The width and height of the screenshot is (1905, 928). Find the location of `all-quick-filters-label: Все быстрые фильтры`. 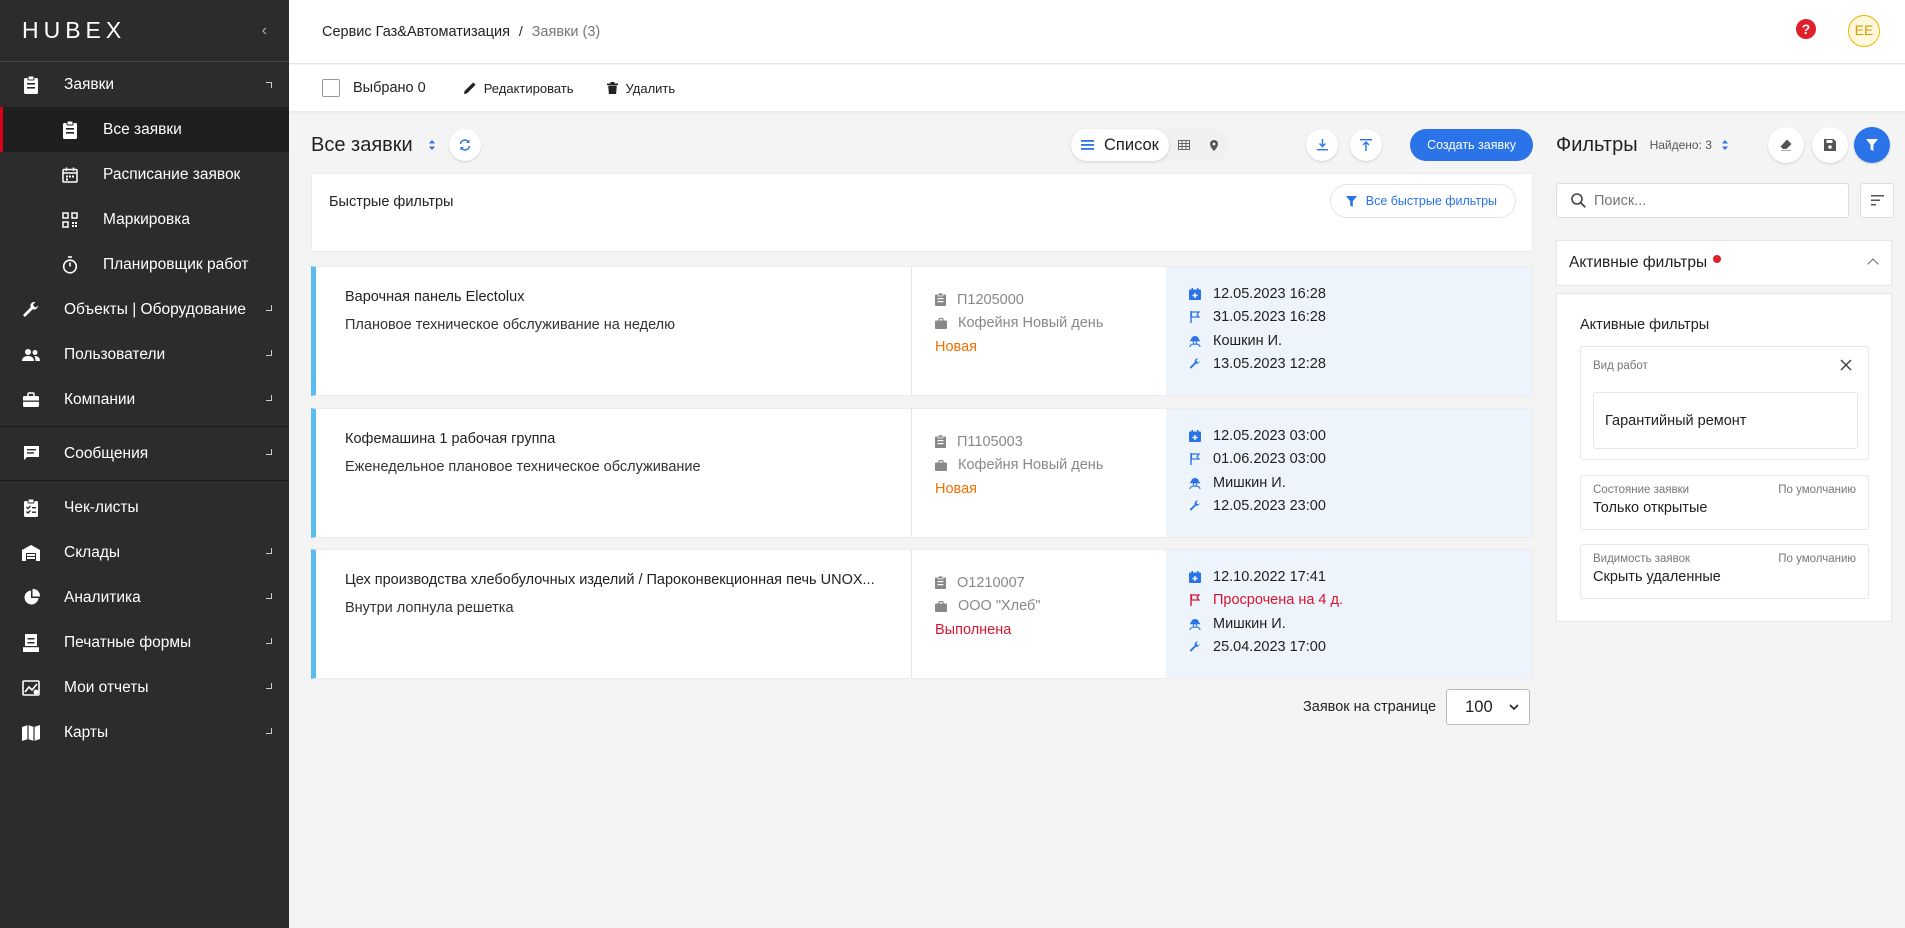

all-quick-filters-label: Все быстрые фильтры is located at coordinates (1431, 201).